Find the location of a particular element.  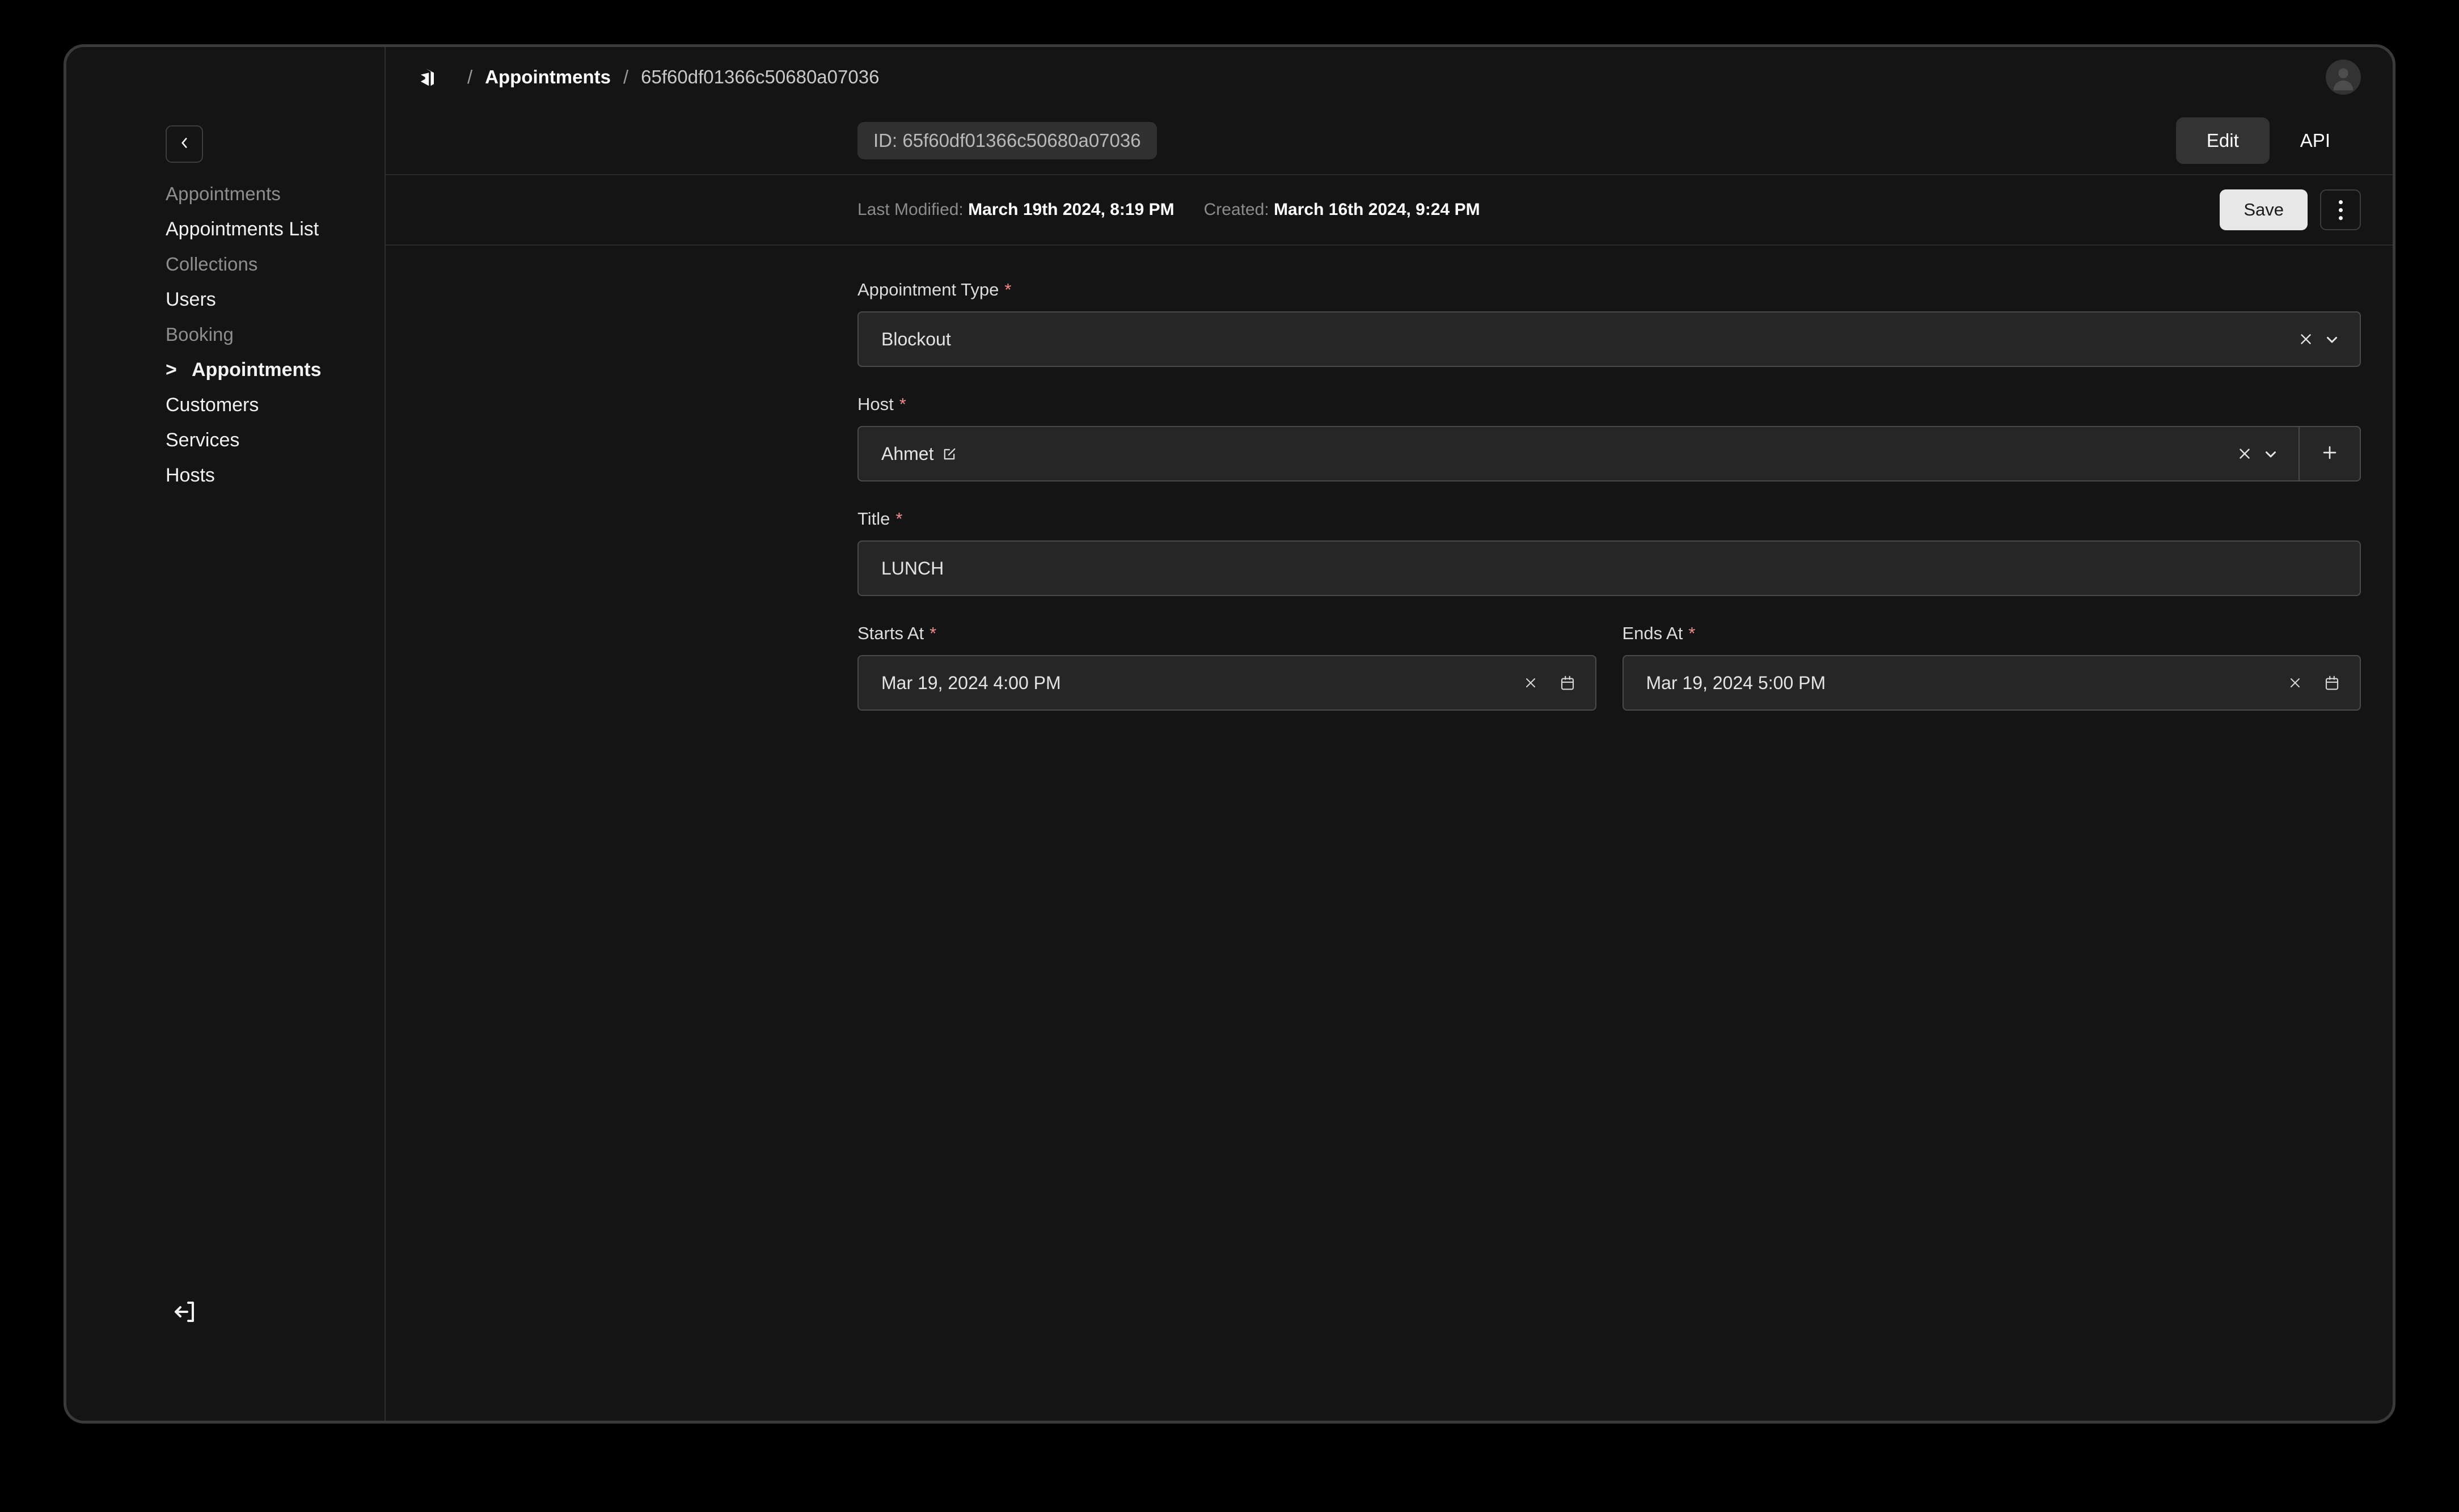

sidebar-section-collections: Collections is located at coordinates (291, 264).